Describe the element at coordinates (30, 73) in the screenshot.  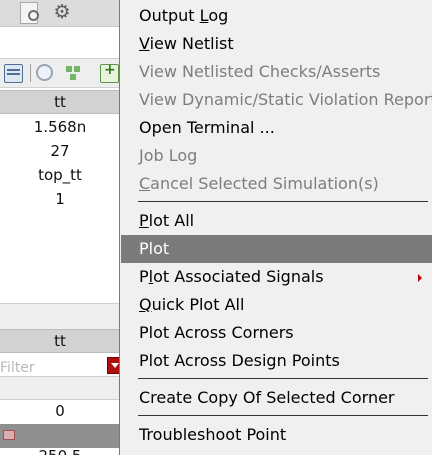
I see `toolbar-divider` at that location.